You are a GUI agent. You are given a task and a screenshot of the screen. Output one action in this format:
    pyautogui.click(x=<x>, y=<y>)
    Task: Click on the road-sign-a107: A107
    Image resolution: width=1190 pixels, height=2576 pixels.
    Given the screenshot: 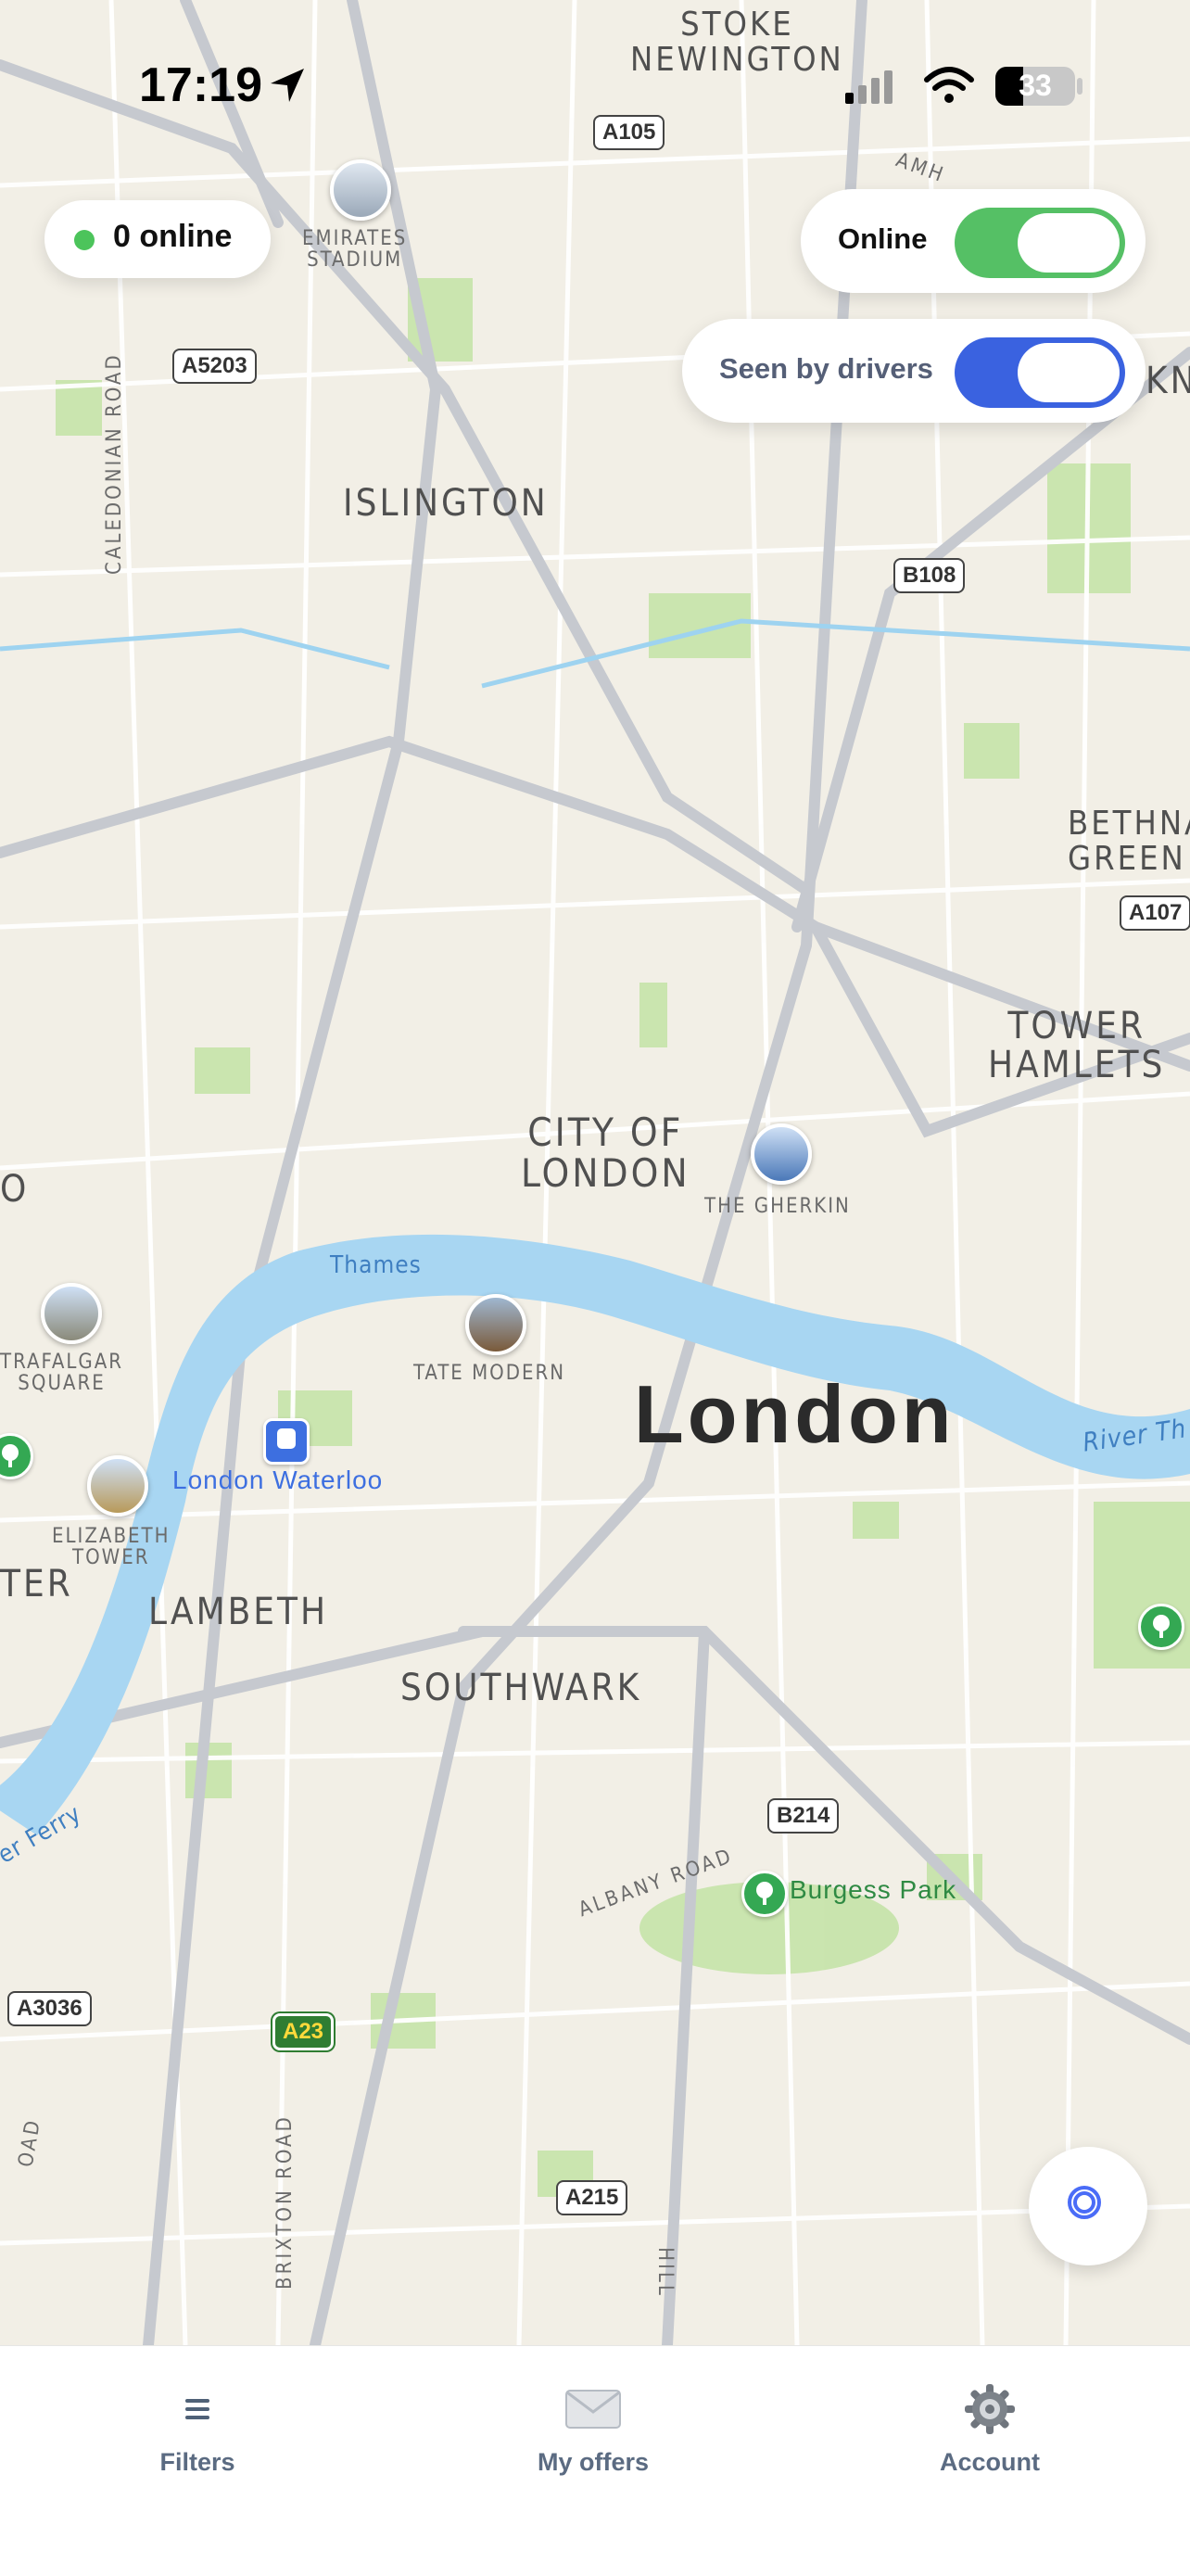 What is the action you would take?
    pyautogui.click(x=1155, y=913)
    